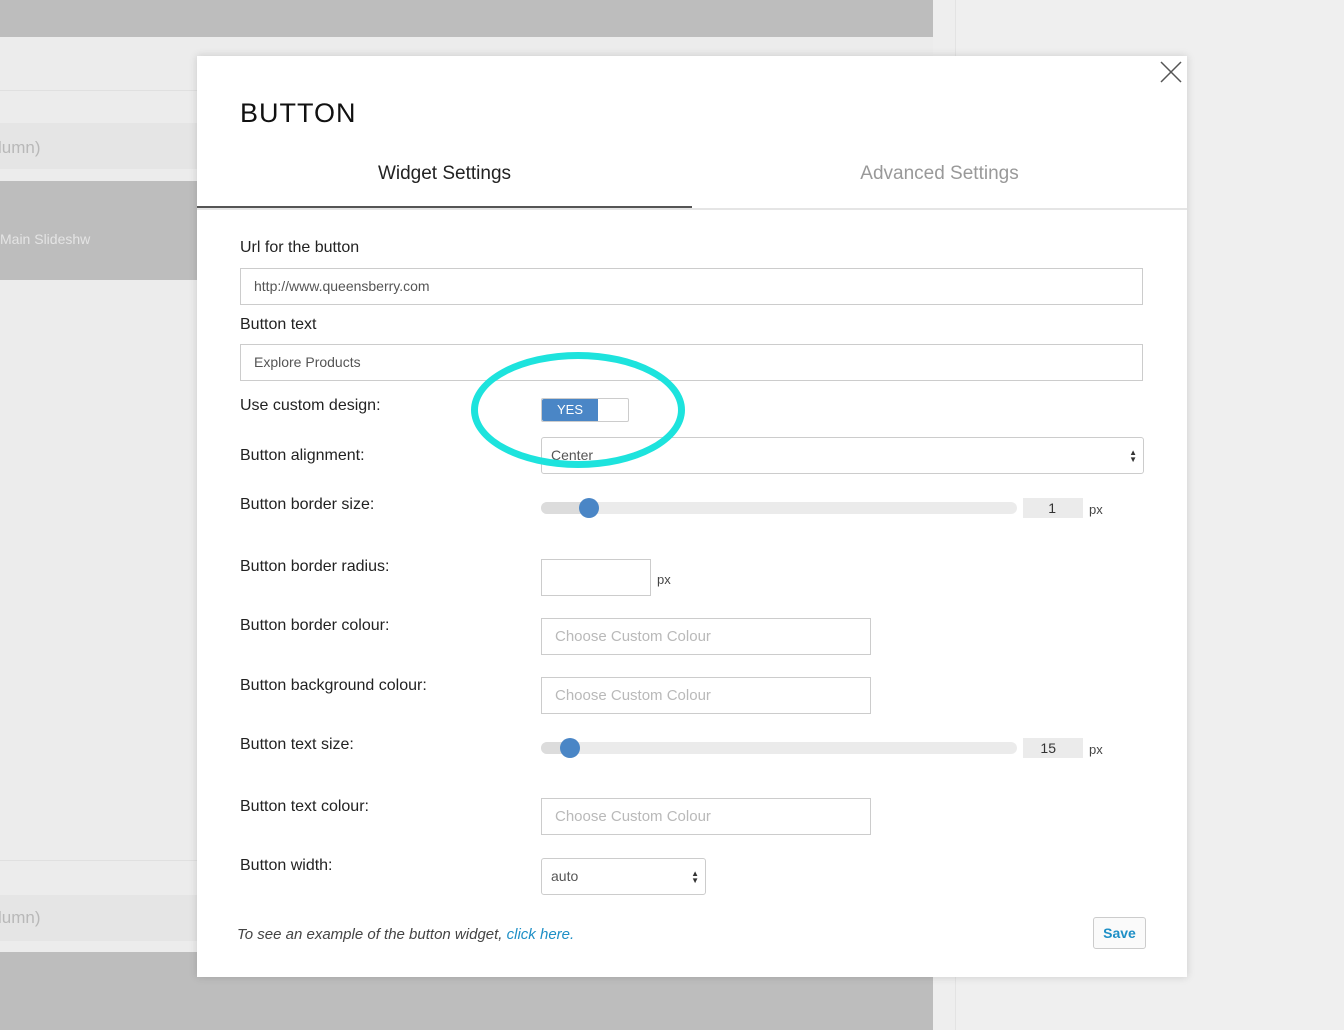 The height and width of the screenshot is (1030, 1344). I want to click on border-colour-input: Choose Custom Colour, so click(706, 636).